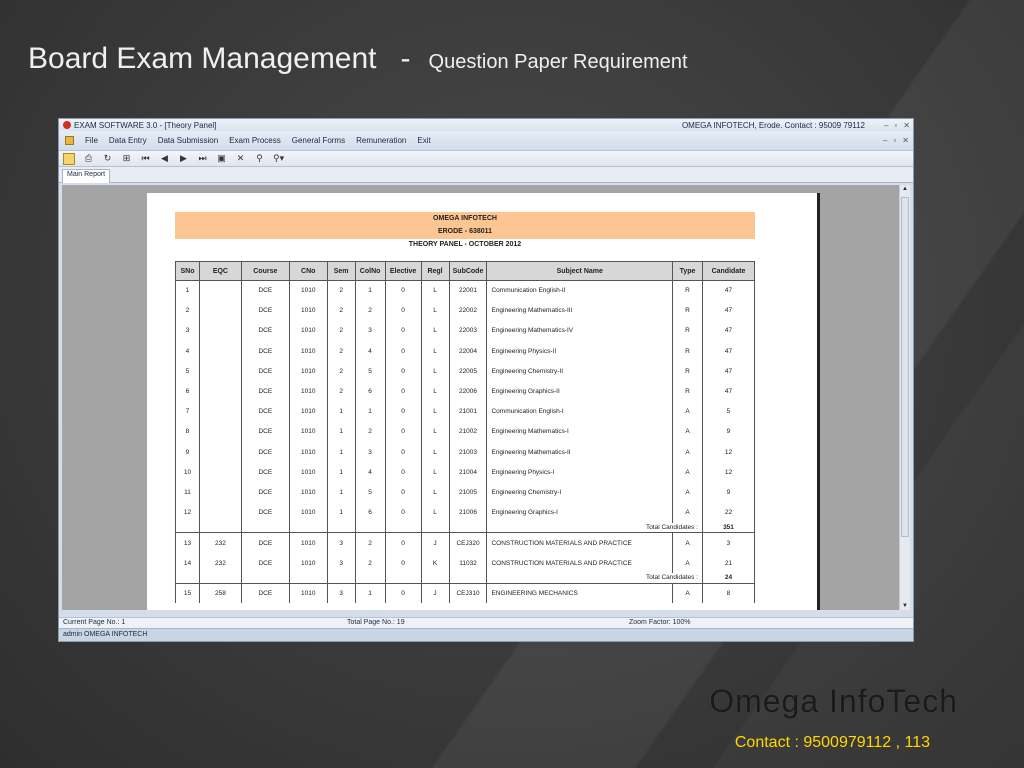 This screenshot has width=1024, height=768. I want to click on vertical-scrollbar: ▲ ▼, so click(904, 397).